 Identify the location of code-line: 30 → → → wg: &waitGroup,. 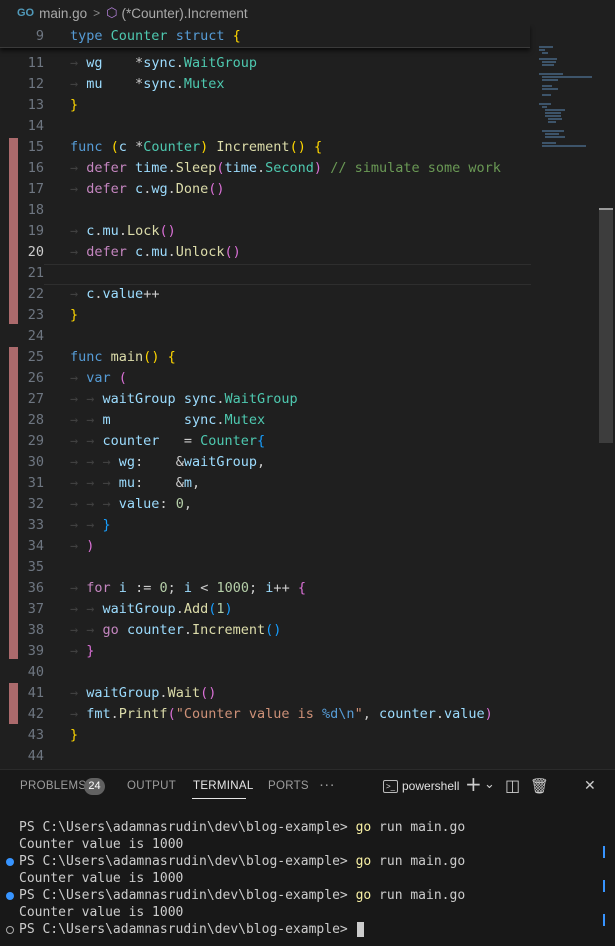
(300, 461).